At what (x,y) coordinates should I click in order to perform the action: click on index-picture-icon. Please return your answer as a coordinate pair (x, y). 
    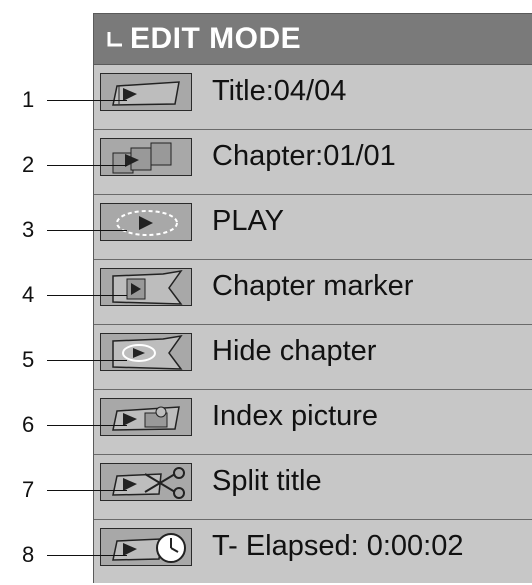
    Looking at the image, I should click on (146, 417).